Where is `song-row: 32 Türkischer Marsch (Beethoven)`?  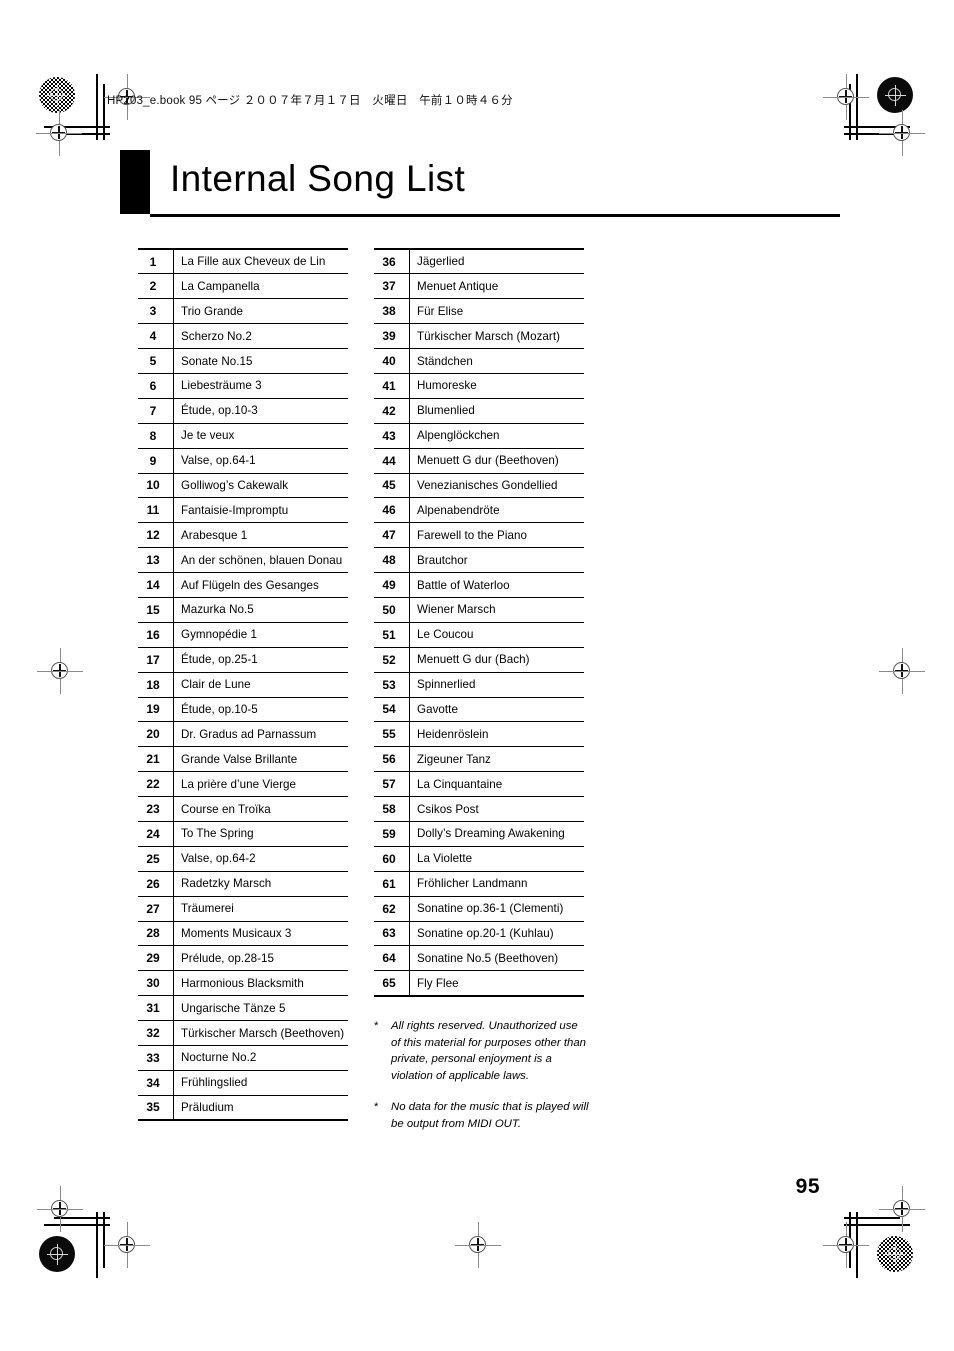
song-row: 32 Türkischer Marsch (Beethoven) is located at coordinates (243, 1033).